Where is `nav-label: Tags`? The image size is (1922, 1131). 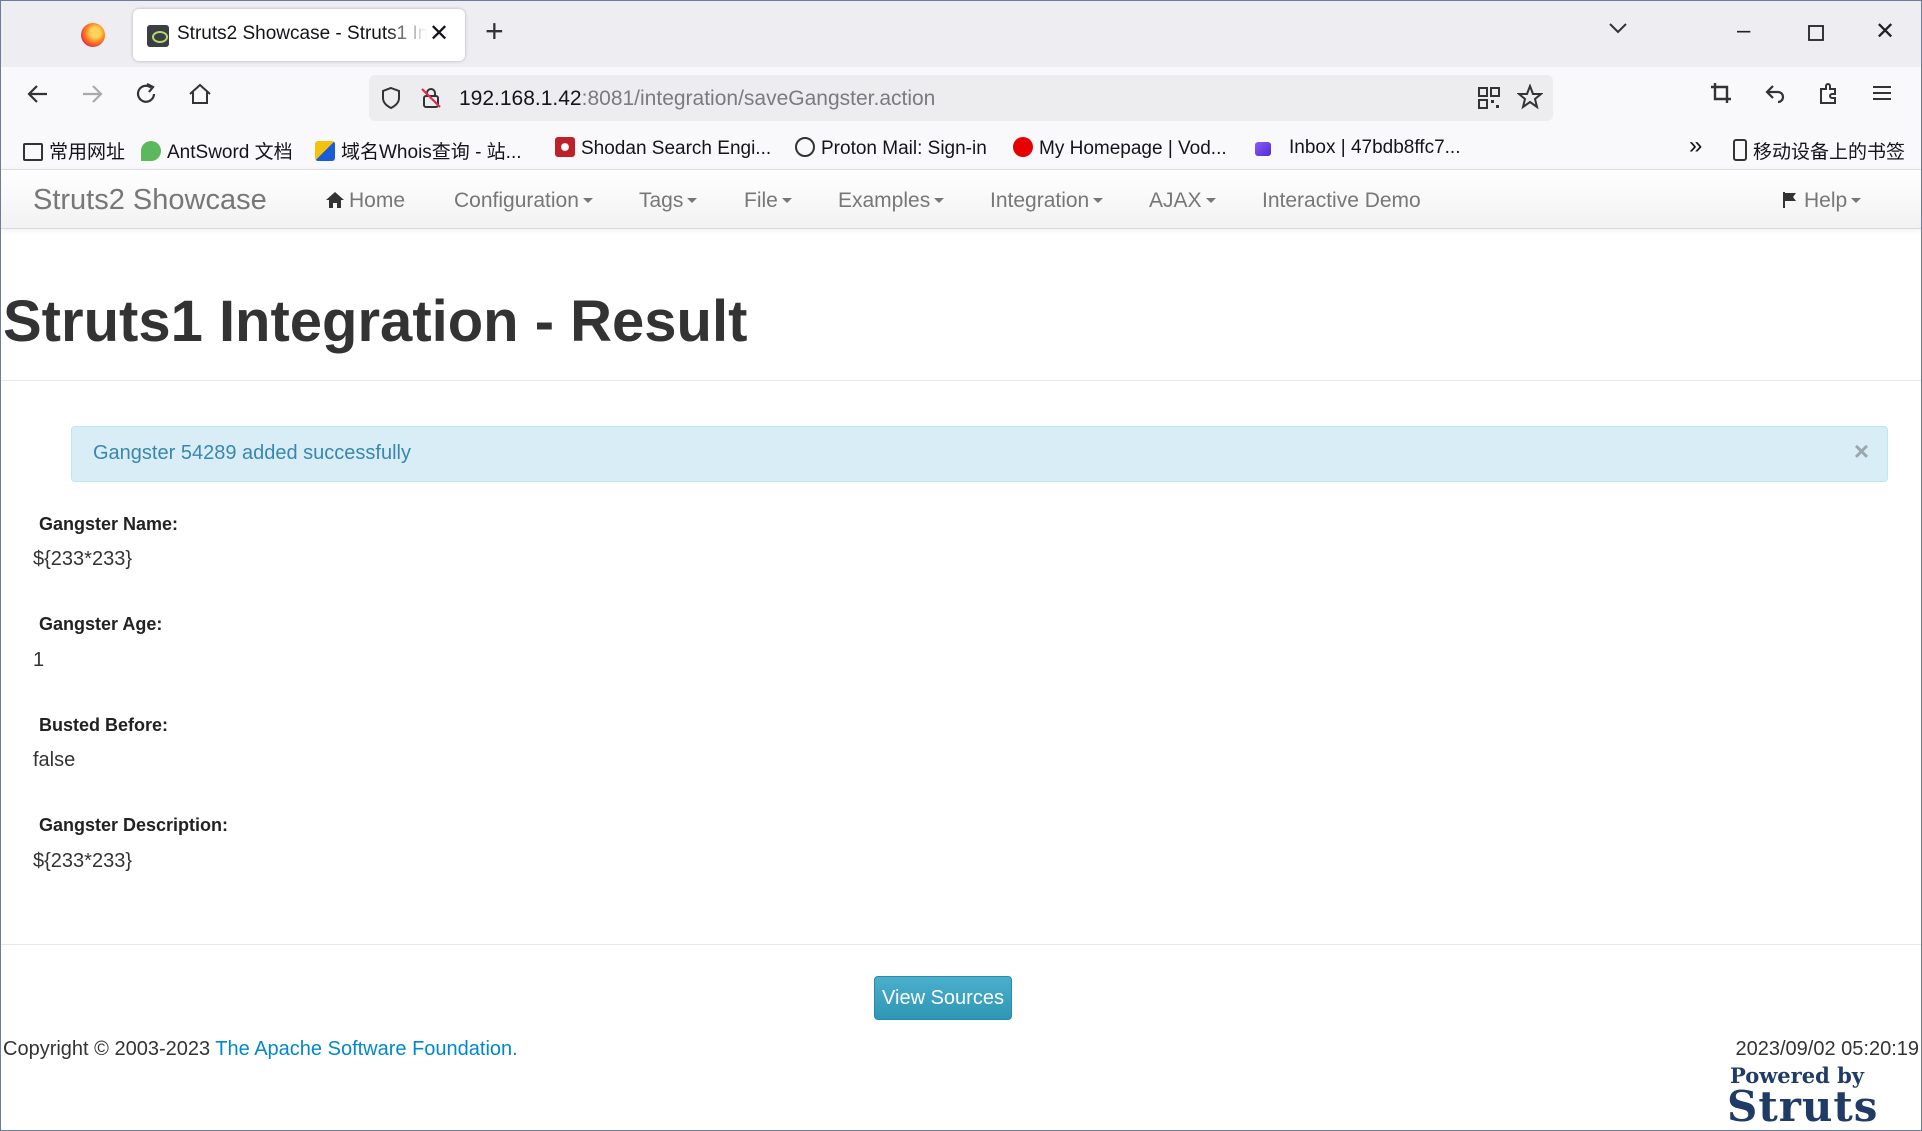
nav-label: Tags is located at coordinates (661, 200).